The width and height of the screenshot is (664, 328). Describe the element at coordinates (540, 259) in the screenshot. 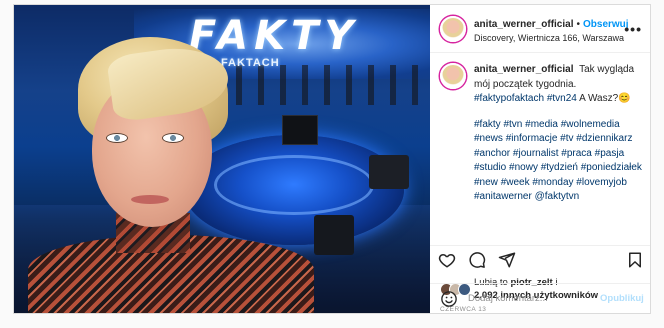

I see `post-actions` at that location.